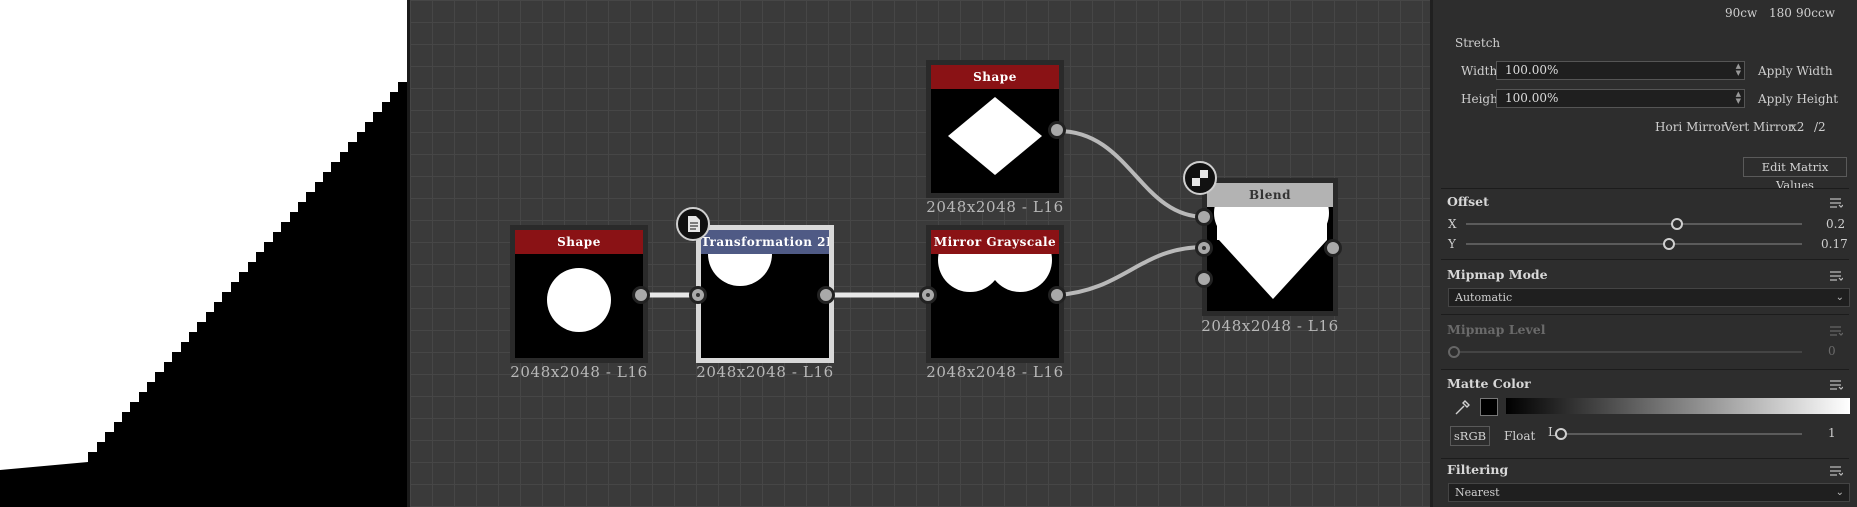 The image size is (1857, 507). I want to click on filtering-title: Filtering, so click(1478, 469).